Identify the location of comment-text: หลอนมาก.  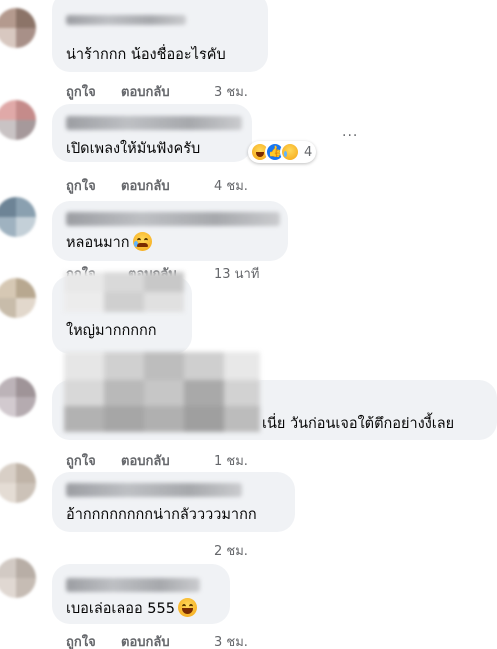
(109, 242).